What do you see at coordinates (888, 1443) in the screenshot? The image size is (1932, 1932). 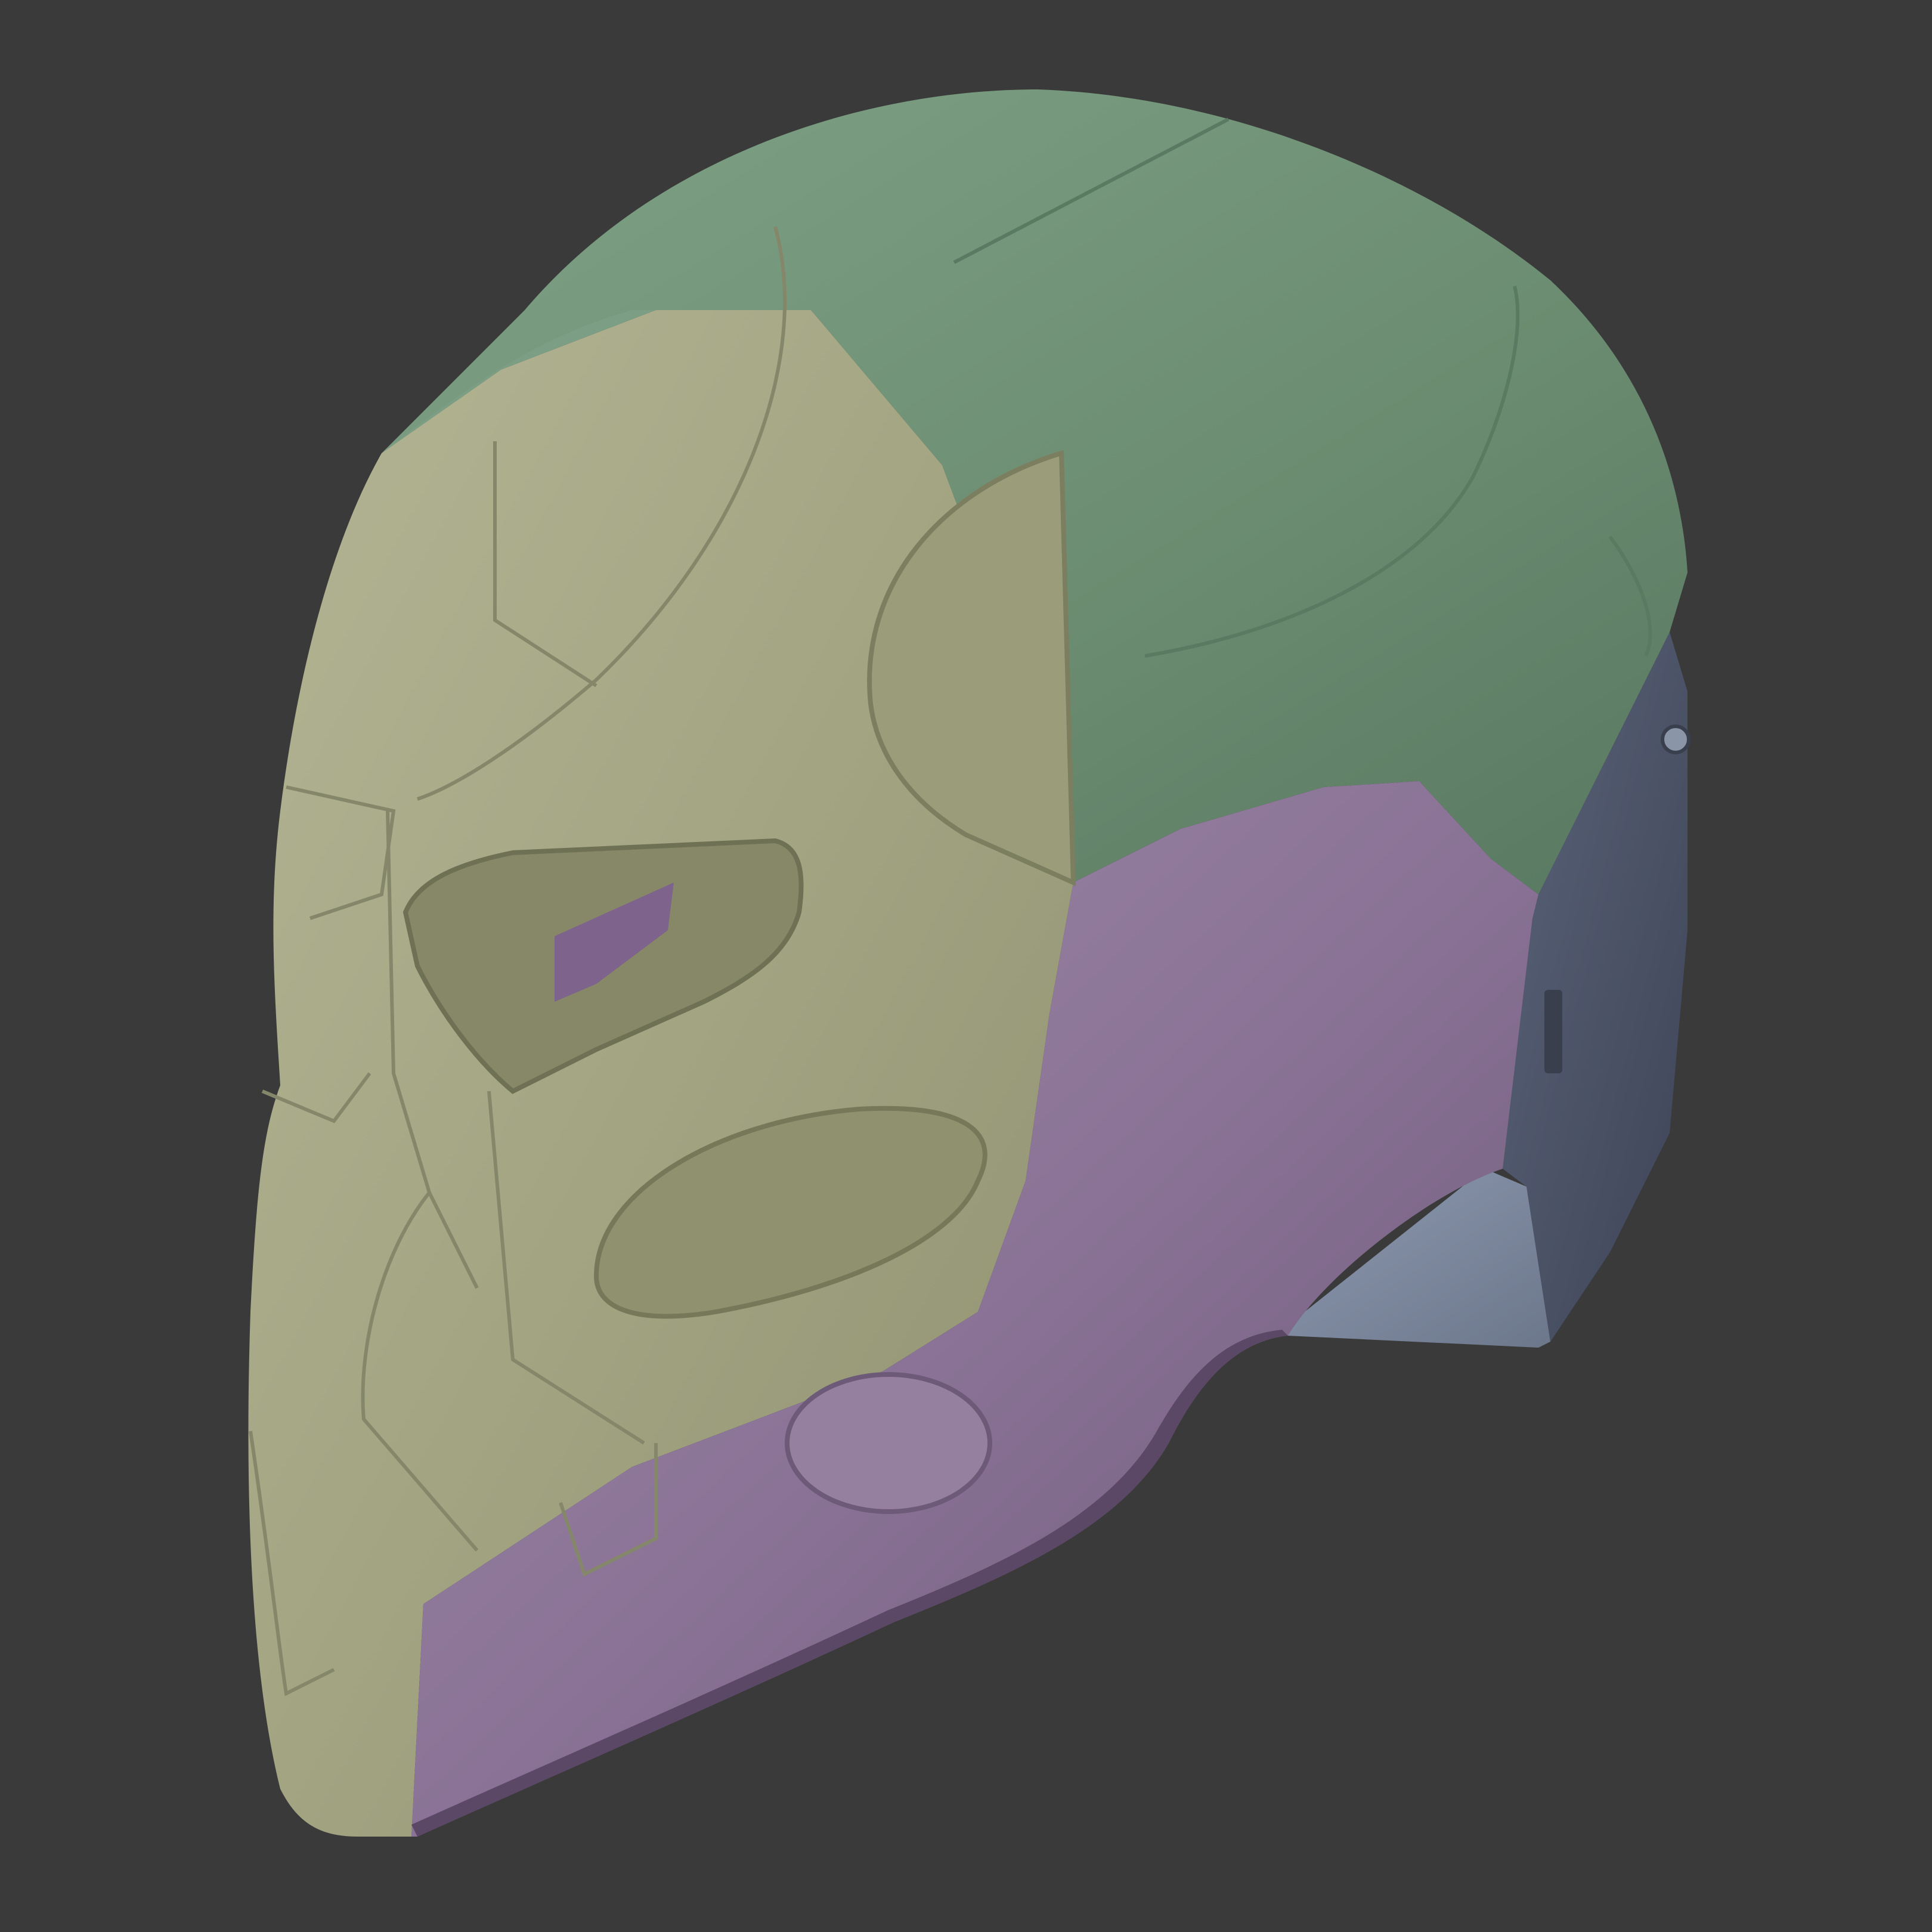 I see `helmet-jaw-oval-panel` at bounding box center [888, 1443].